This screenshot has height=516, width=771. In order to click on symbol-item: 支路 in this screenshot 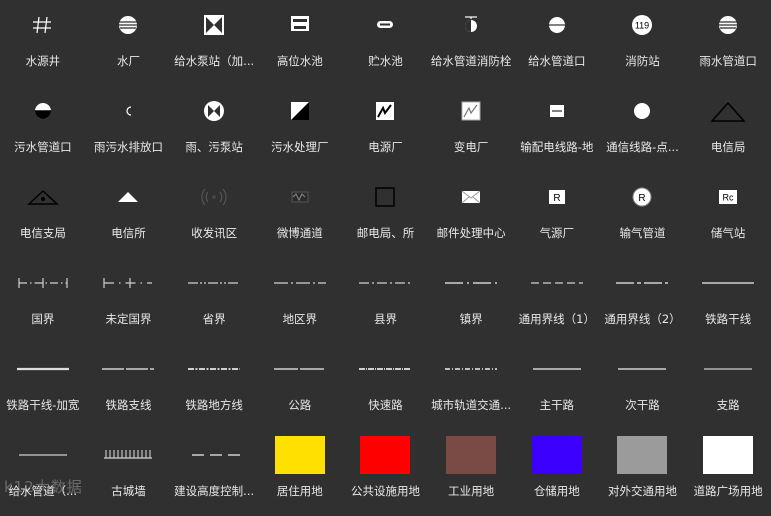, I will do `click(728, 387)`.